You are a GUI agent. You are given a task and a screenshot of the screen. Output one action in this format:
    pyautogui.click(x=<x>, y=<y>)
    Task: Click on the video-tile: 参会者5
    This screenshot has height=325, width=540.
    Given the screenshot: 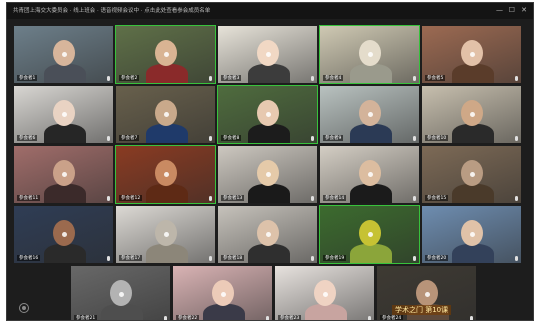 What is the action you would take?
    pyautogui.click(x=471, y=54)
    